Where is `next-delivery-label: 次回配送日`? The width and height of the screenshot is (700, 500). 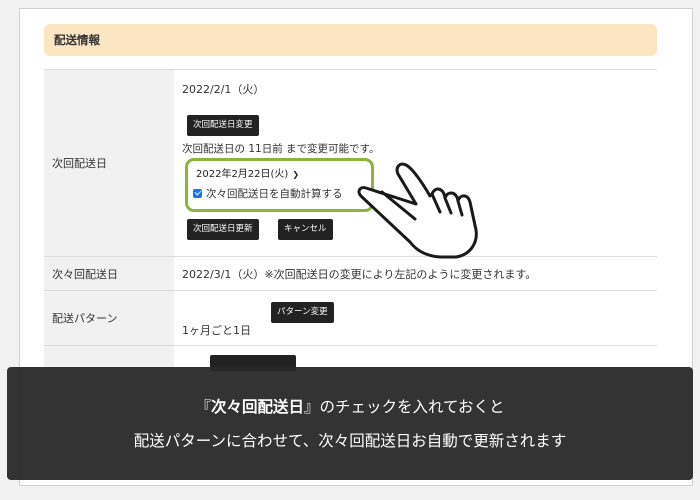
next-delivery-label: 次回配送日 is located at coordinates (109, 163).